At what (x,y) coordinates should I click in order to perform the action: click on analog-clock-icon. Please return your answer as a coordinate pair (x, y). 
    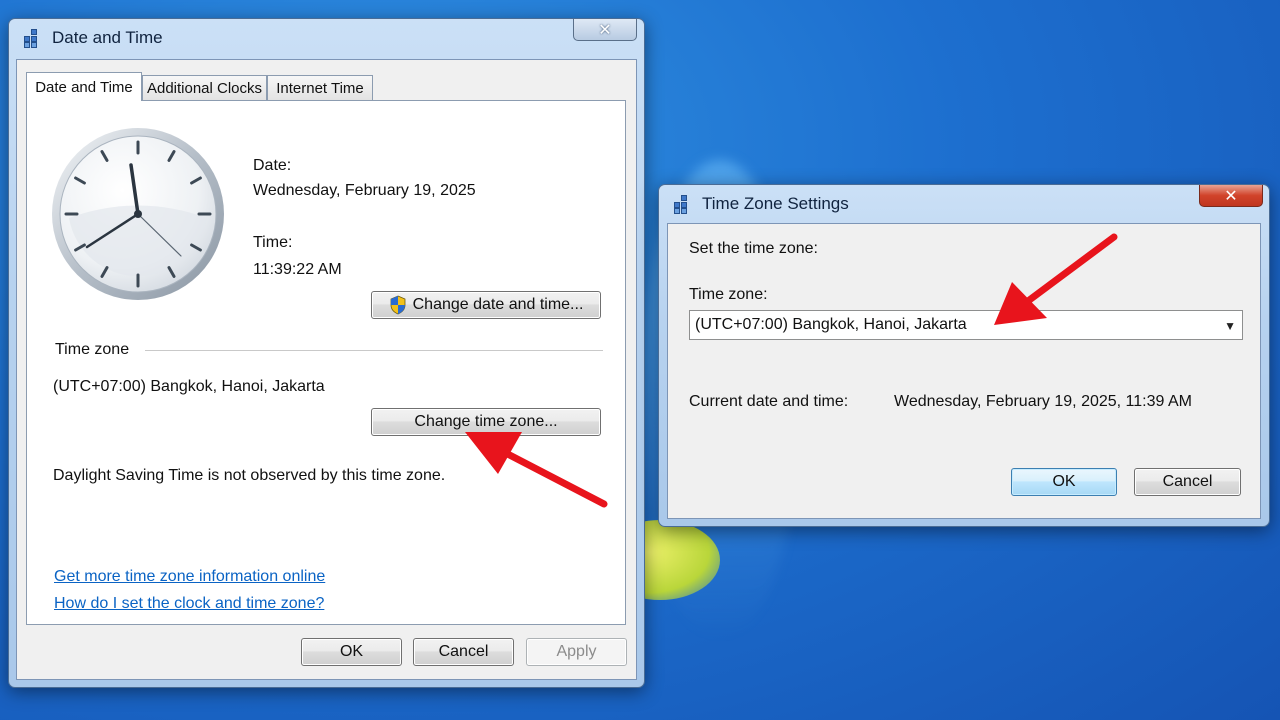
    Looking at the image, I should click on (138, 214).